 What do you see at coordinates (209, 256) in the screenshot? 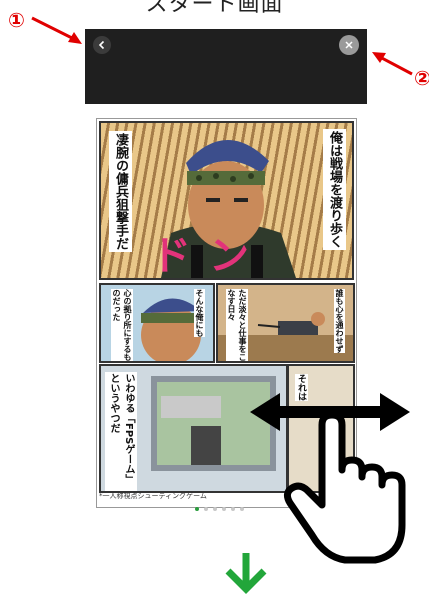
I see `panel1-sfx: ドン` at bounding box center [209, 256].